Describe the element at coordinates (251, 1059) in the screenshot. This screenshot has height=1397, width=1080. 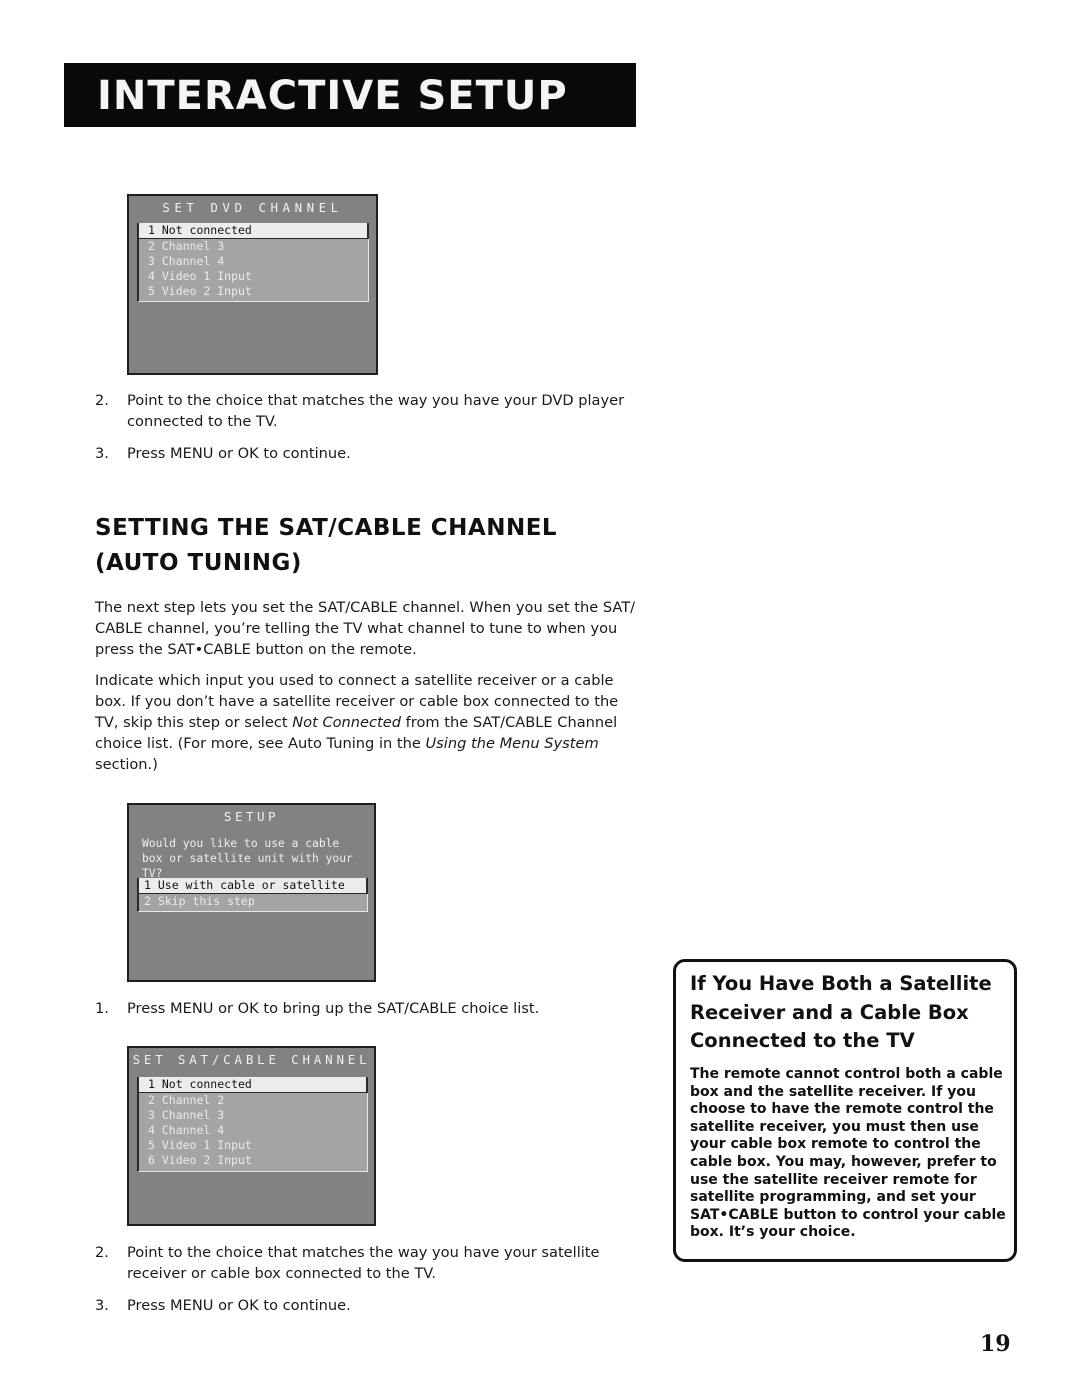
I see `menu-title: SET SAT/CABLE CHANNEL` at that location.